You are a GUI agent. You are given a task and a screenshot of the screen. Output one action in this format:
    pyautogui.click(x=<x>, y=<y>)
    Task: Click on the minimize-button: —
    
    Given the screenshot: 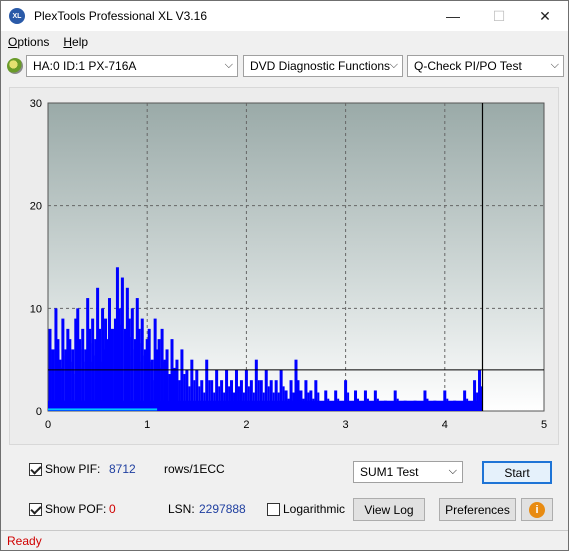 What is the action you would take?
    pyautogui.click(x=453, y=16)
    